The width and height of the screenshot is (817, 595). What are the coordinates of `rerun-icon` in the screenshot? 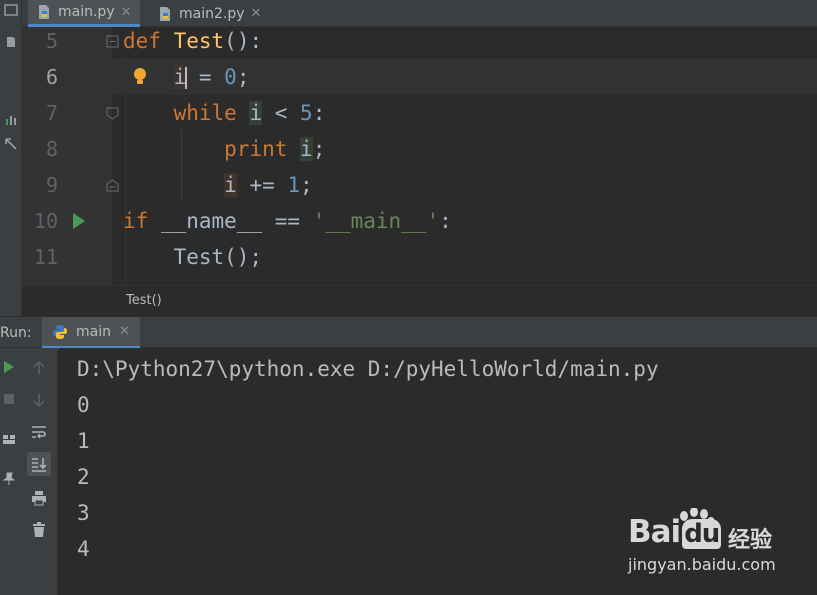 It's located at (9, 367).